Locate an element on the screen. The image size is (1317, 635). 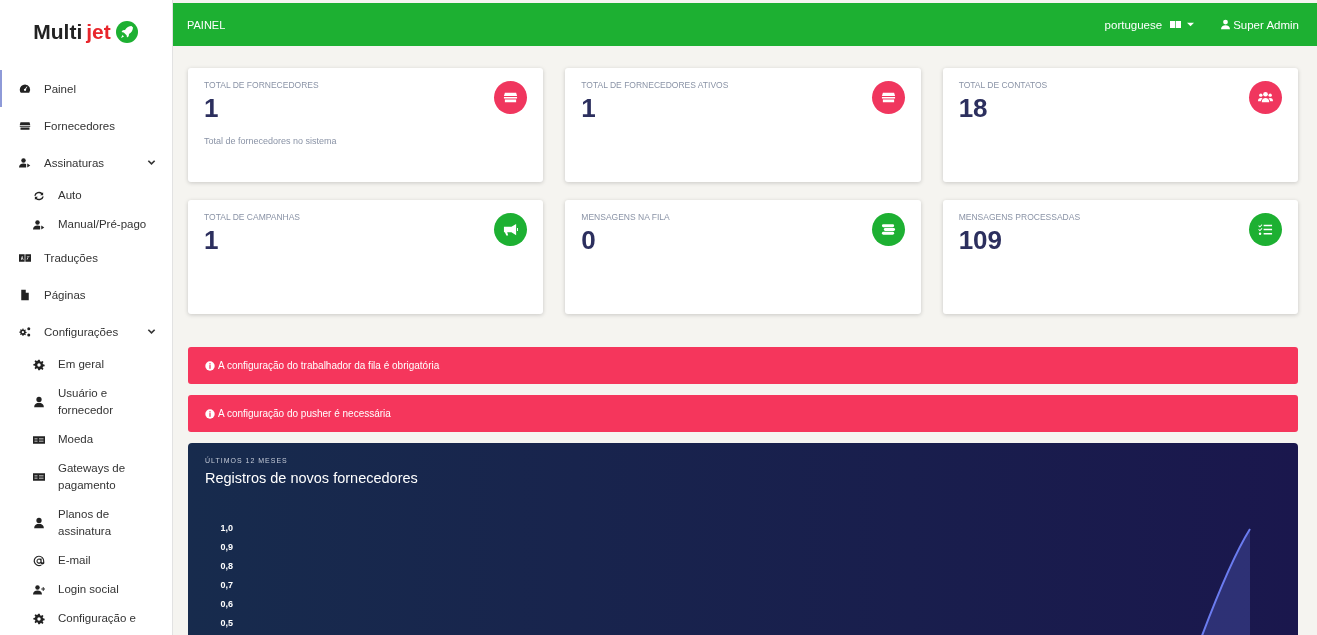
logo-text: Multi is located at coordinates (58, 32).